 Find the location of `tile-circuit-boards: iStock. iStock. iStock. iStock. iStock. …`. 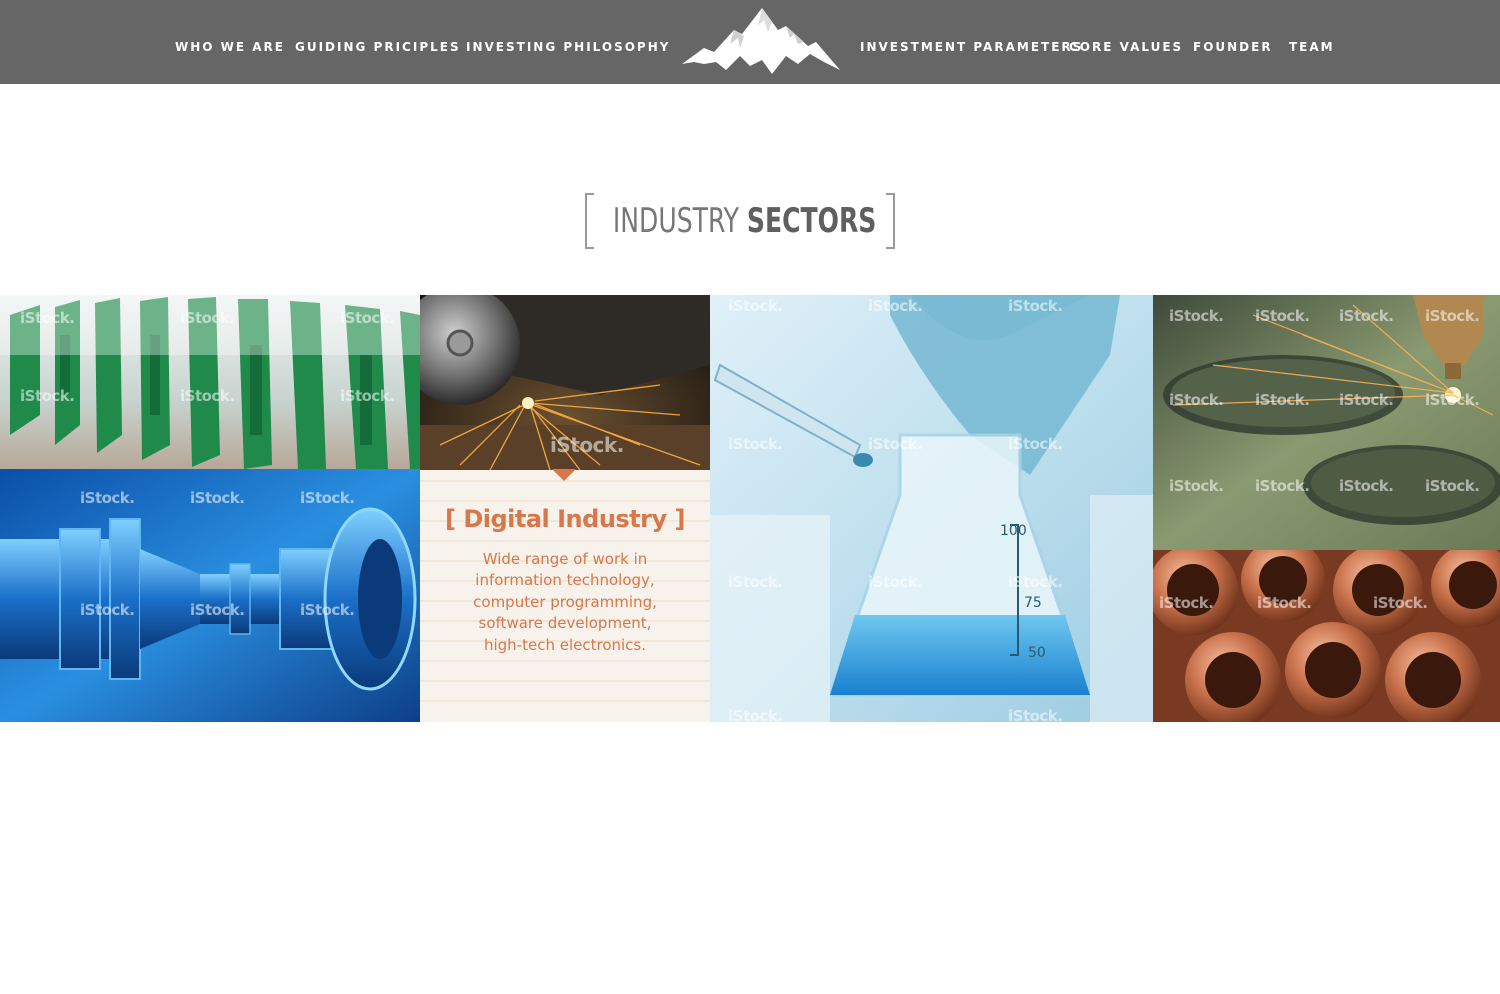

tile-circuit-boards: iStock. iStock. iStock. iStock. iStock. … is located at coordinates (210, 382).